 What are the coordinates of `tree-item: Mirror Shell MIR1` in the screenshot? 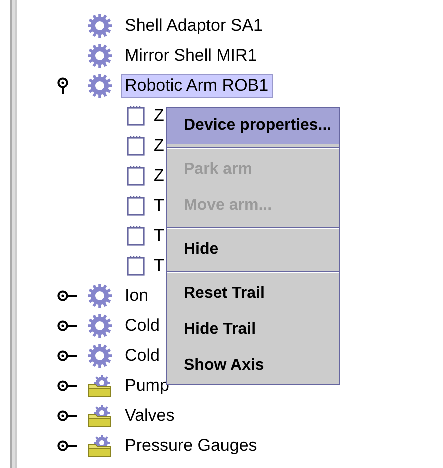 It's located at (191, 56).